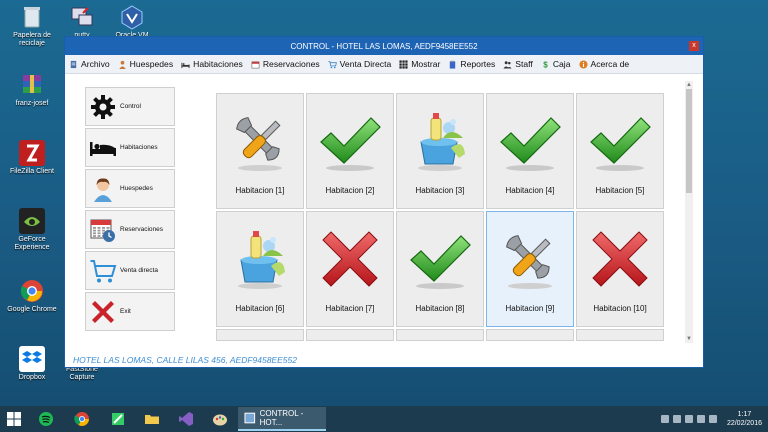 The image size is (768, 432). I want to click on room-tile: Habitacion [3], so click(440, 151).